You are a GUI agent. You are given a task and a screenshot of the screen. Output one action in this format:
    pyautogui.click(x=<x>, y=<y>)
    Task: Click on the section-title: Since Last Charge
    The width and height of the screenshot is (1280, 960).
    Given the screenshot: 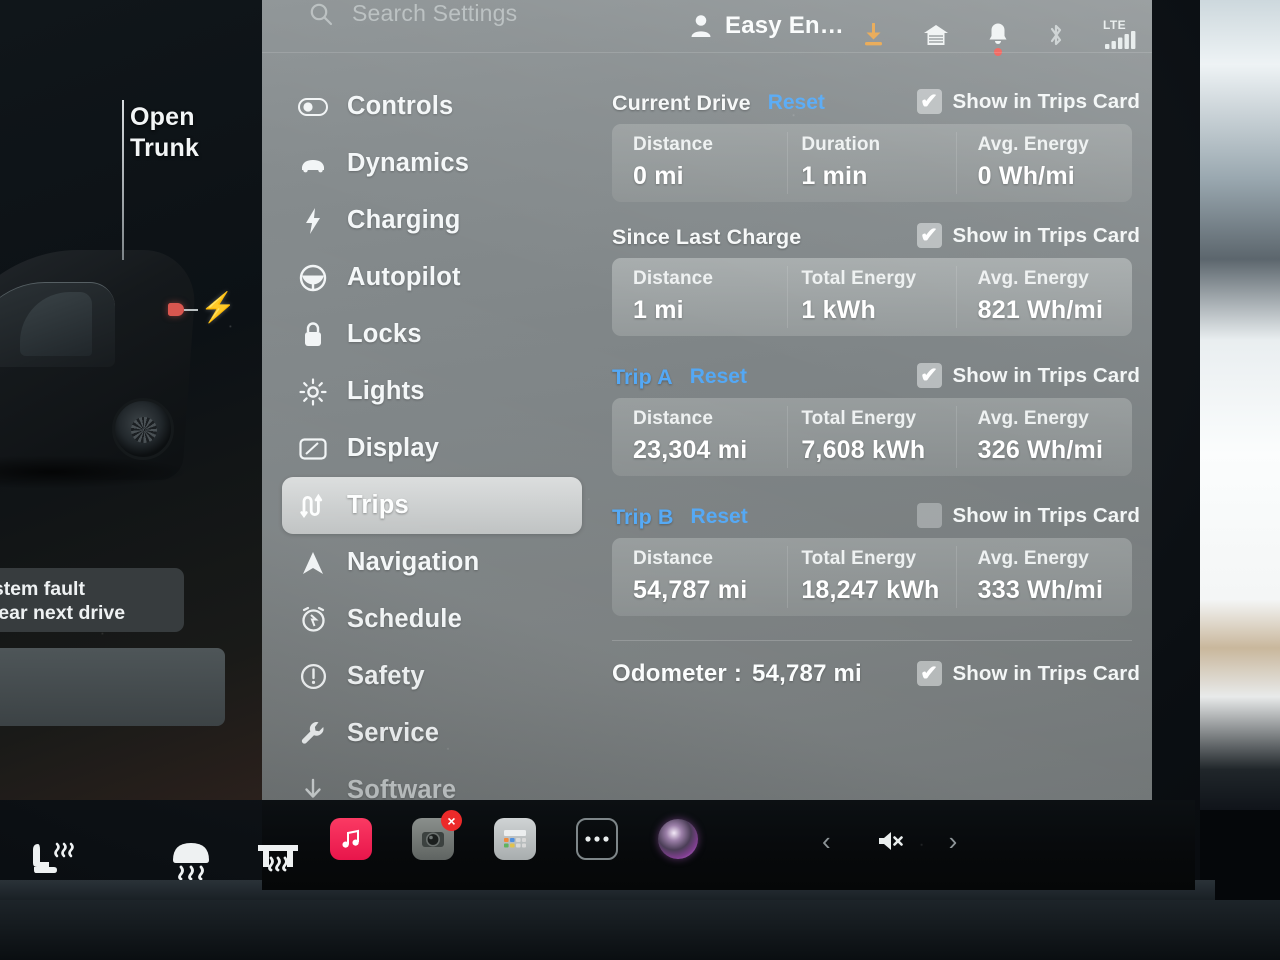 What is the action you would take?
    pyautogui.click(x=707, y=236)
    